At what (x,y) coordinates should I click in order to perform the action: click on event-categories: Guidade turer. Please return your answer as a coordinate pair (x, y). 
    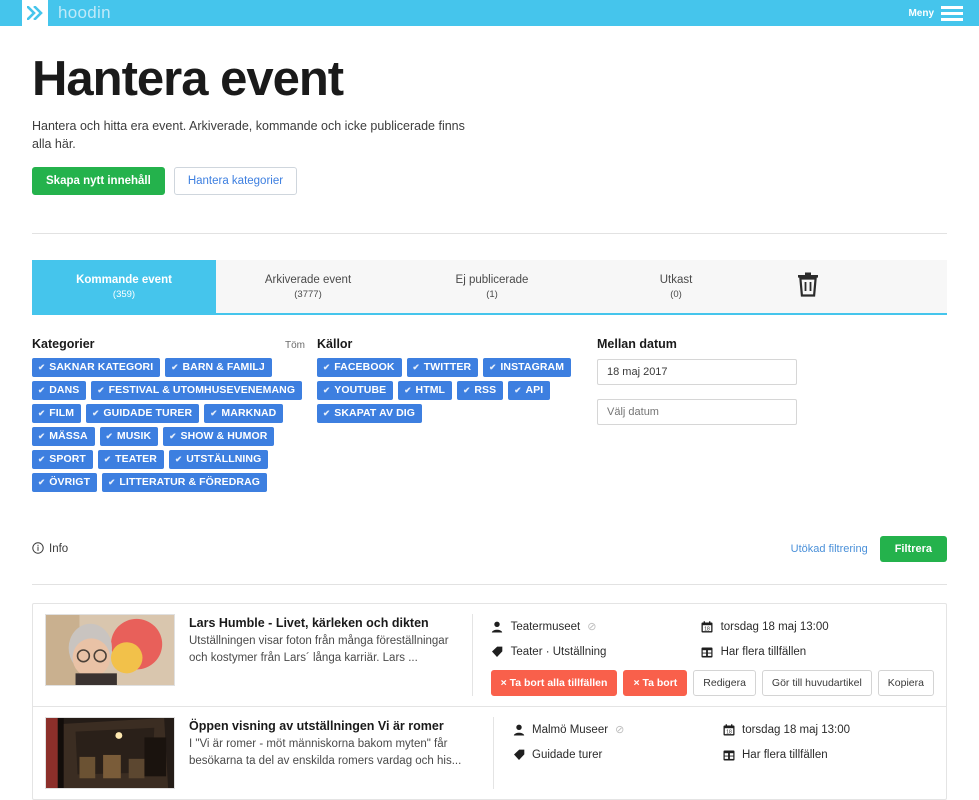
    Looking at the image, I should click on (567, 754).